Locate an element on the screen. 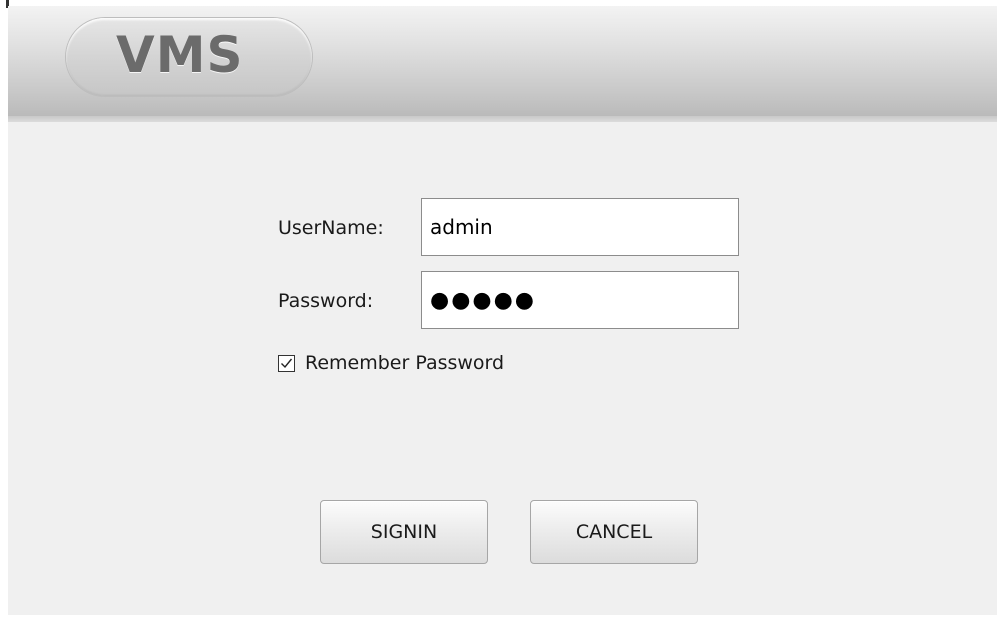  checkmark-icon is located at coordinates (287, 363).